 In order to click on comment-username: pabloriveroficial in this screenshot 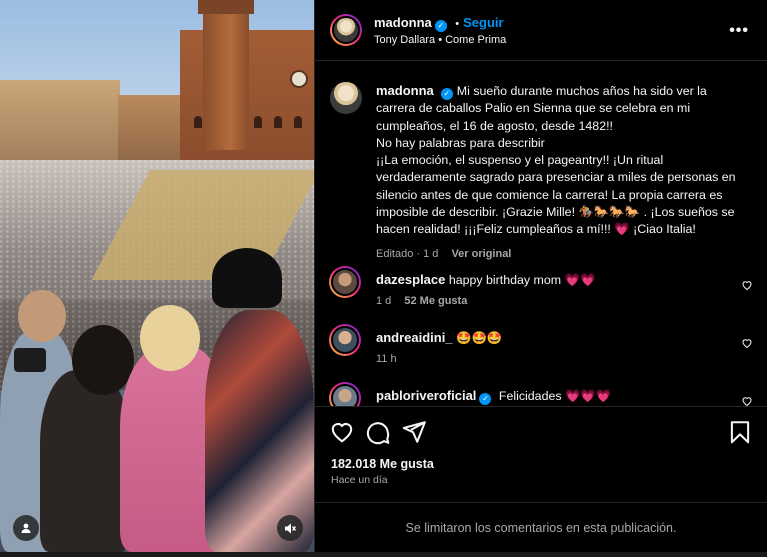, I will do `click(426, 395)`.